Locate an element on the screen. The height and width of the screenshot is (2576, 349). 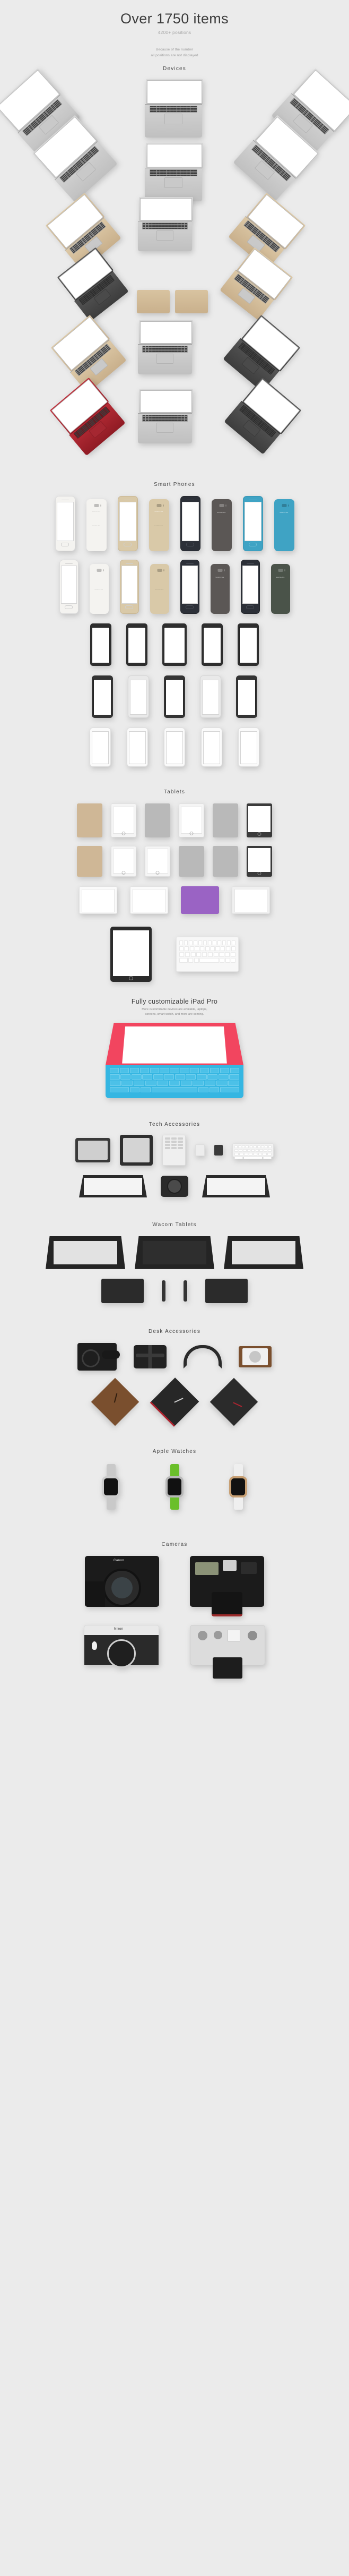
phone-back-white: SAMSUNG is located at coordinates (99, 588).